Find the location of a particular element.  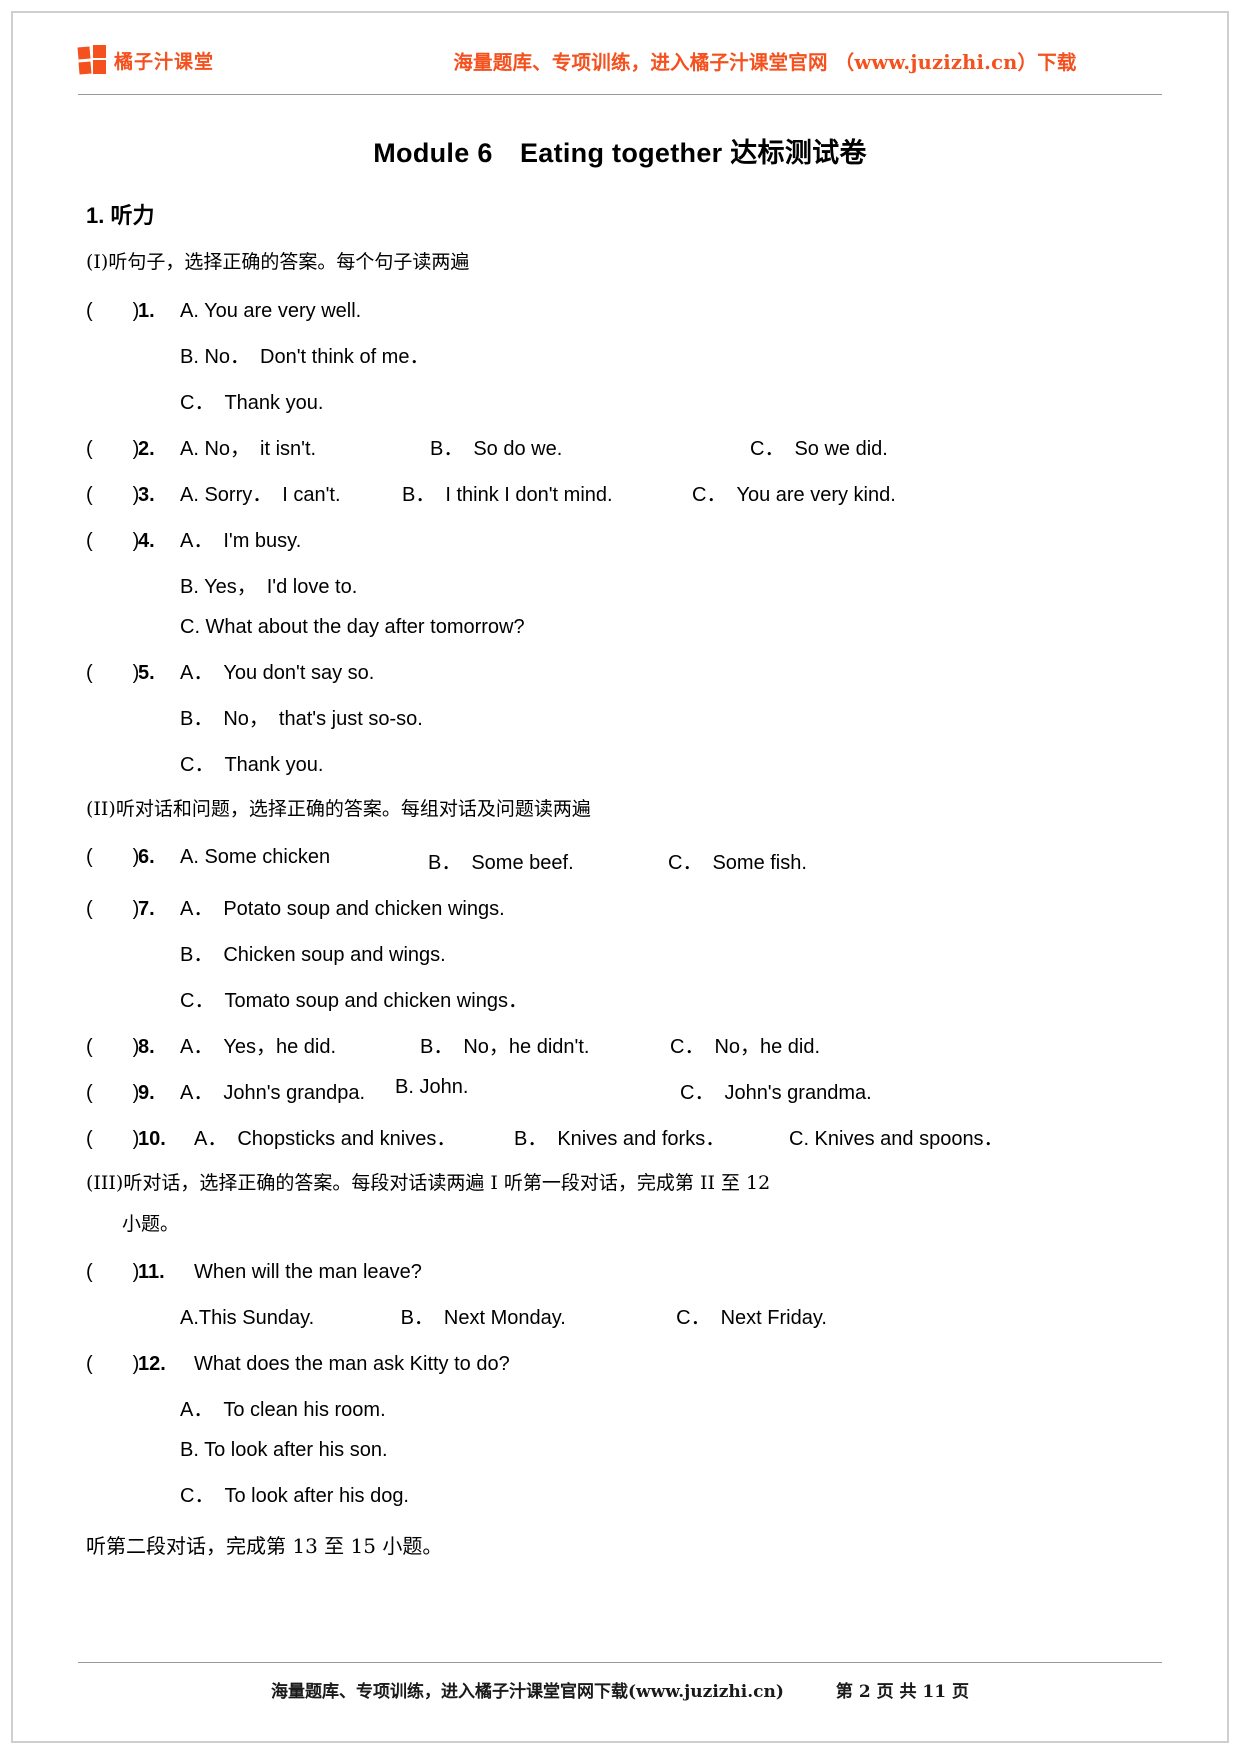

question-row: ( ) 4. A． I'm busy. is located at coordinates (624, 538).